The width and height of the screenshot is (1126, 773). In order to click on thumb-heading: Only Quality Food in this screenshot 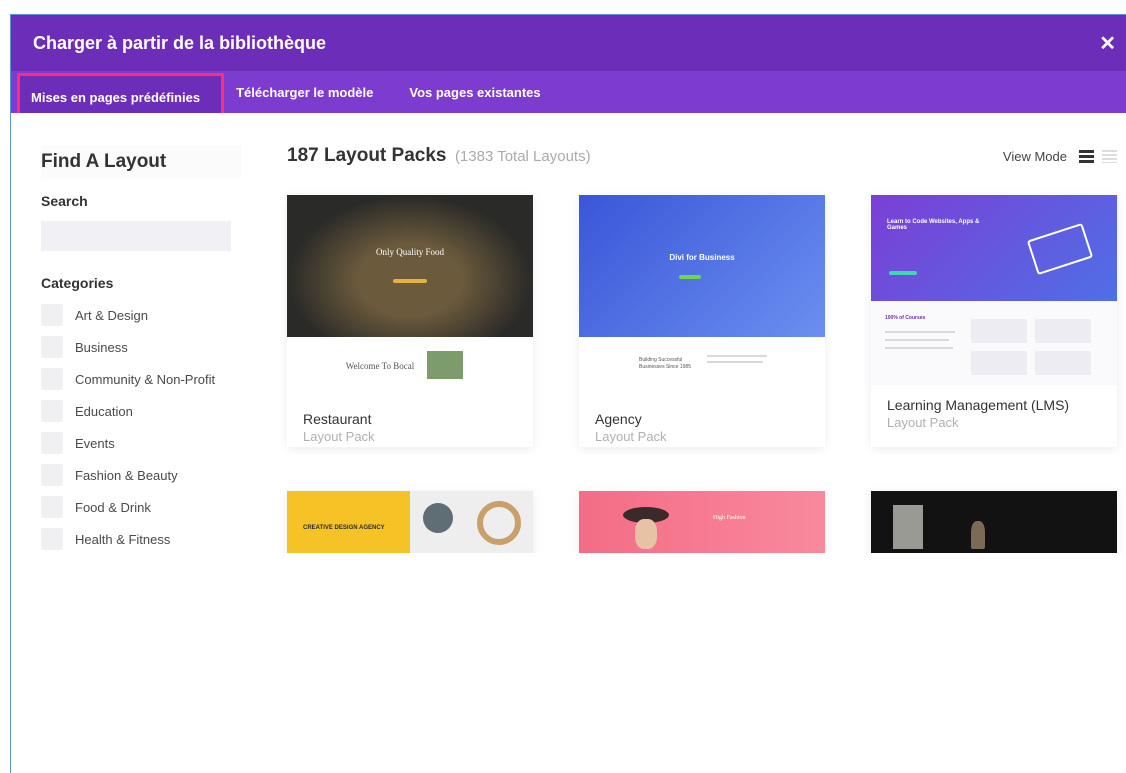, I will do `click(409, 252)`.